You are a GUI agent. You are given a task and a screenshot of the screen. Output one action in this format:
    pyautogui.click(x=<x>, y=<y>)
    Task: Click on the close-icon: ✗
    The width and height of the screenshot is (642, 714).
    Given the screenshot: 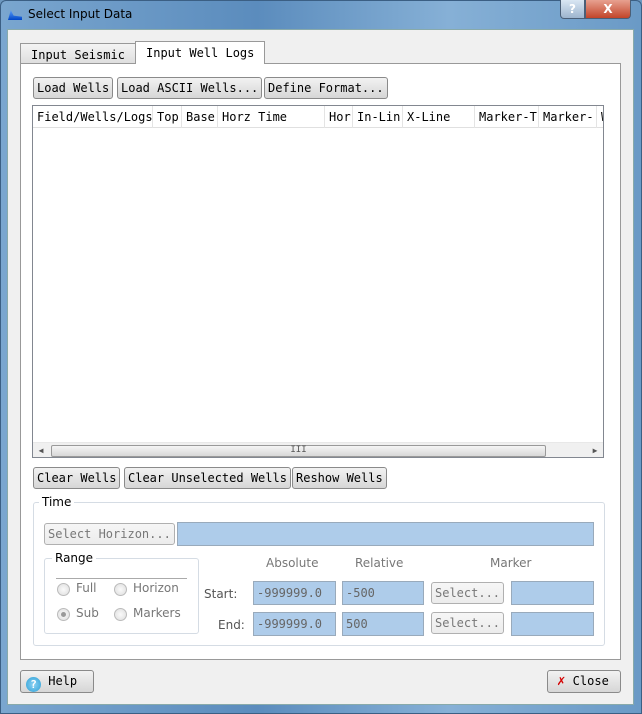 What is the action you would take?
    pyautogui.click(x=561, y=681)
    